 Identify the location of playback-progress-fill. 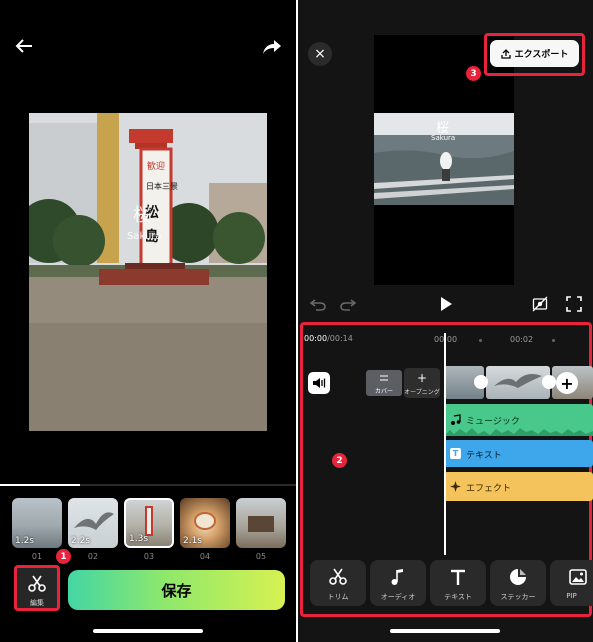
(40, 485).